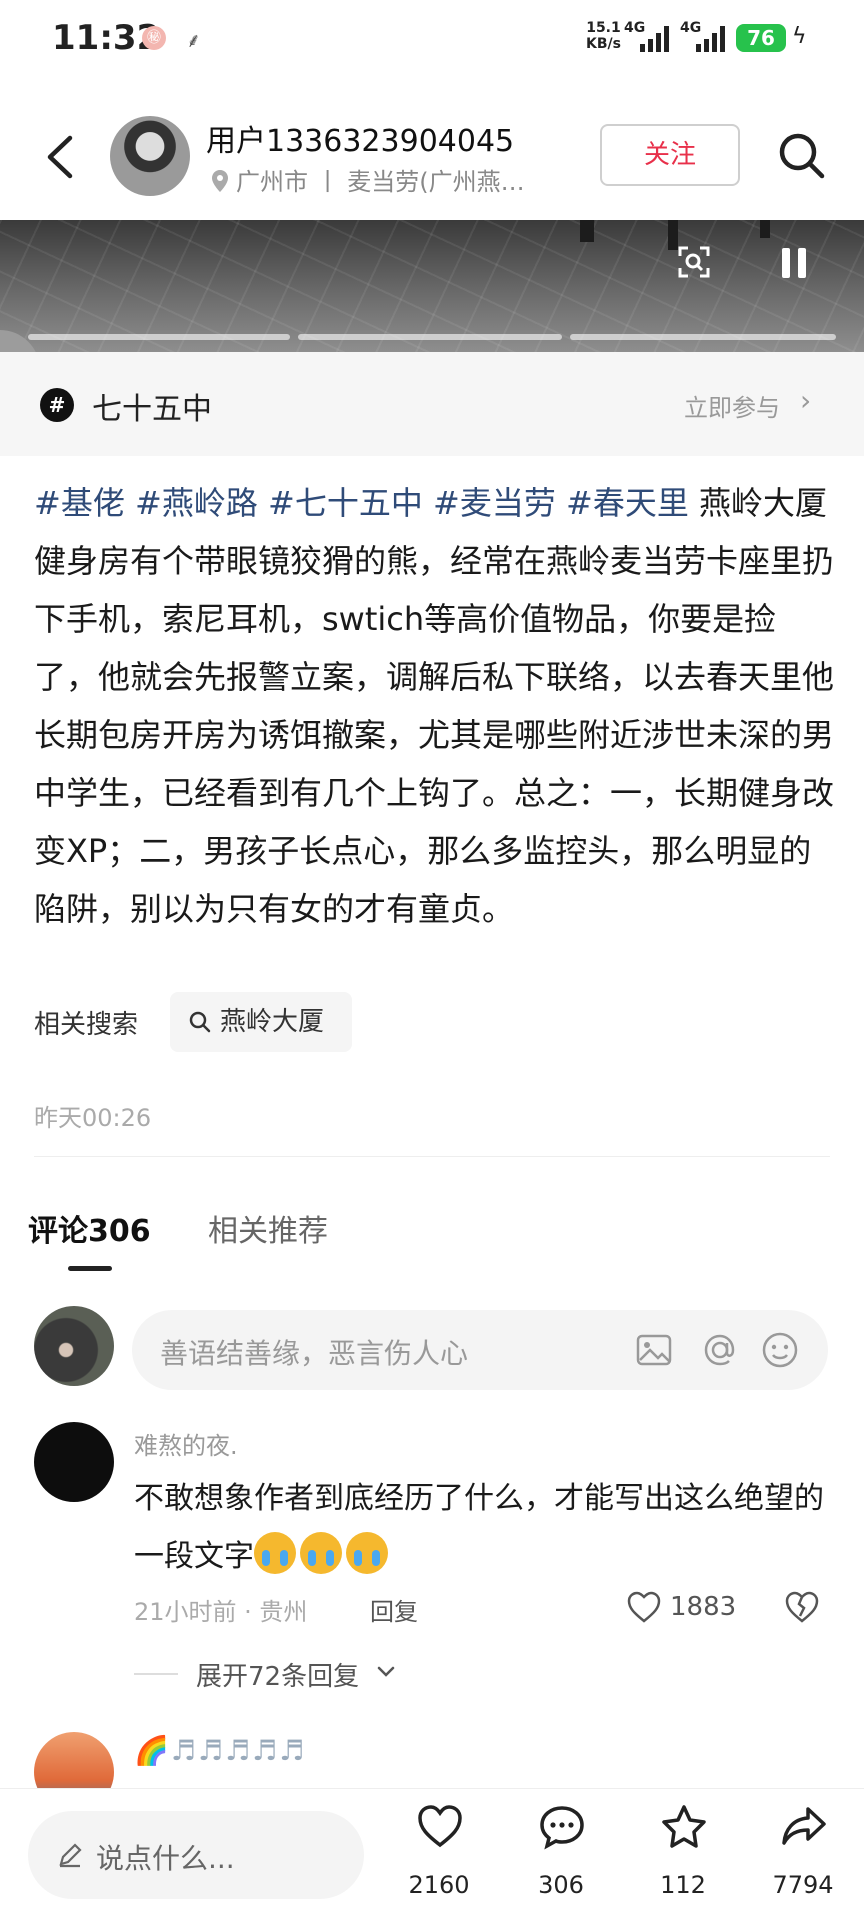 Image resolution: width=864 pixels, height=1920 pixels. Describe the element at coordinates (802, 1607) in the screenshot. I see `broken-heart-icon` at that location.